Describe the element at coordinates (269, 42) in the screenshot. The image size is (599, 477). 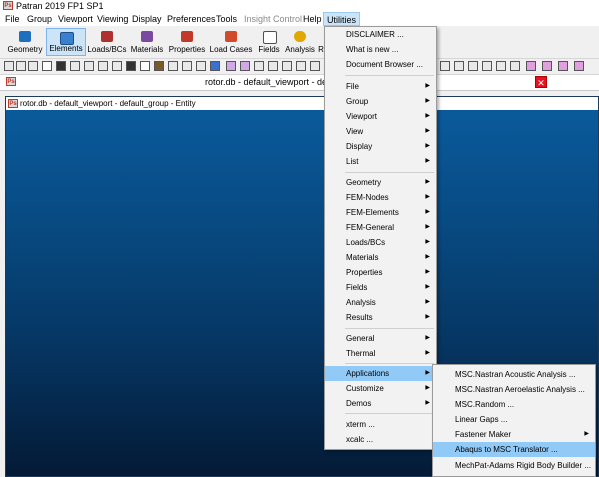
I see `fields-button: Fields` at that location.